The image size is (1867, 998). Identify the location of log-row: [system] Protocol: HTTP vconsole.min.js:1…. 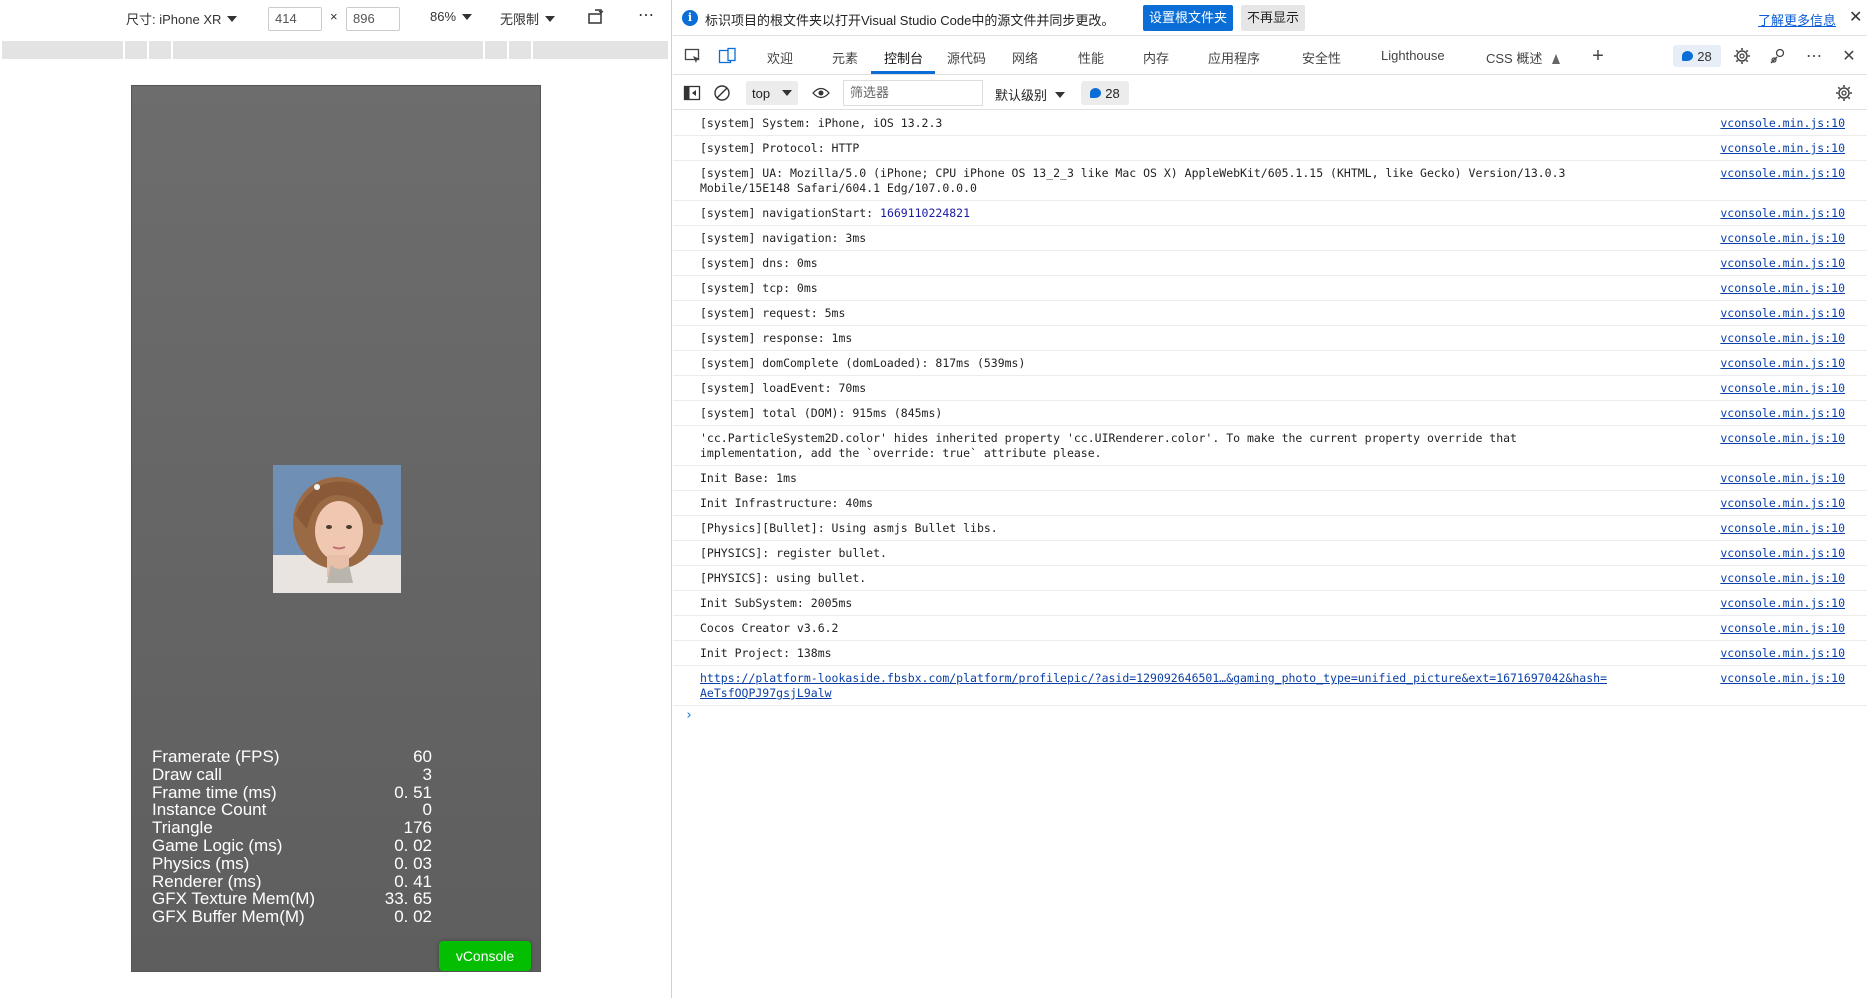
(1270, 148).